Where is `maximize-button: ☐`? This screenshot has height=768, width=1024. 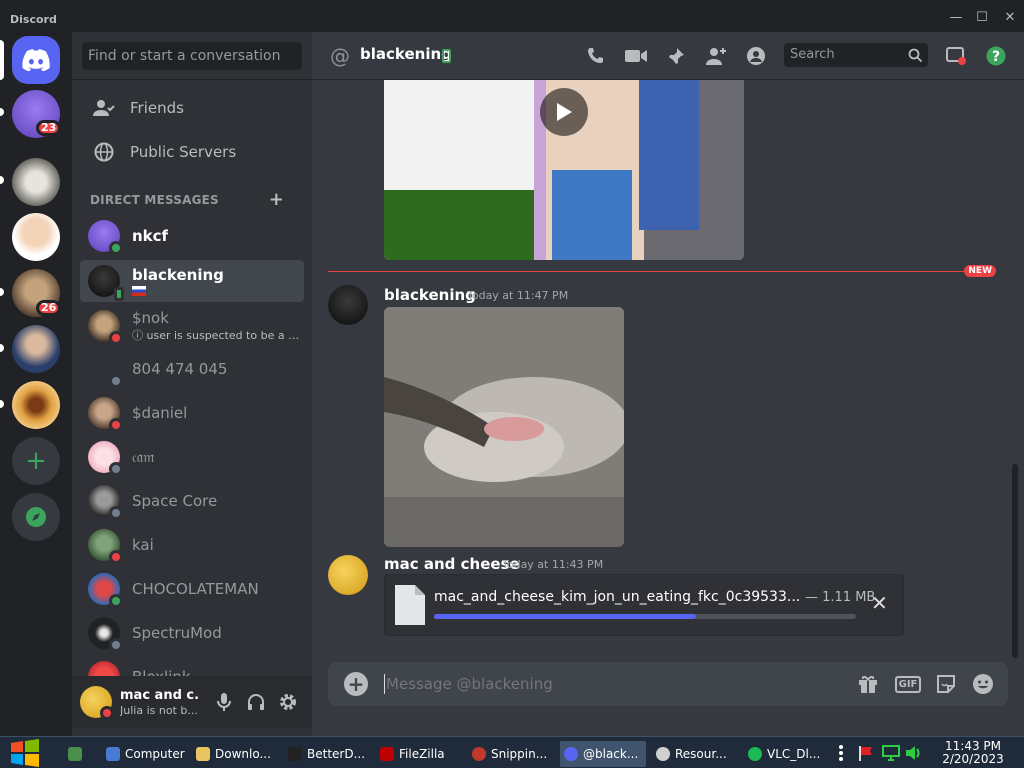
maximize-button: ☐ is located at coordinates (982, 20).